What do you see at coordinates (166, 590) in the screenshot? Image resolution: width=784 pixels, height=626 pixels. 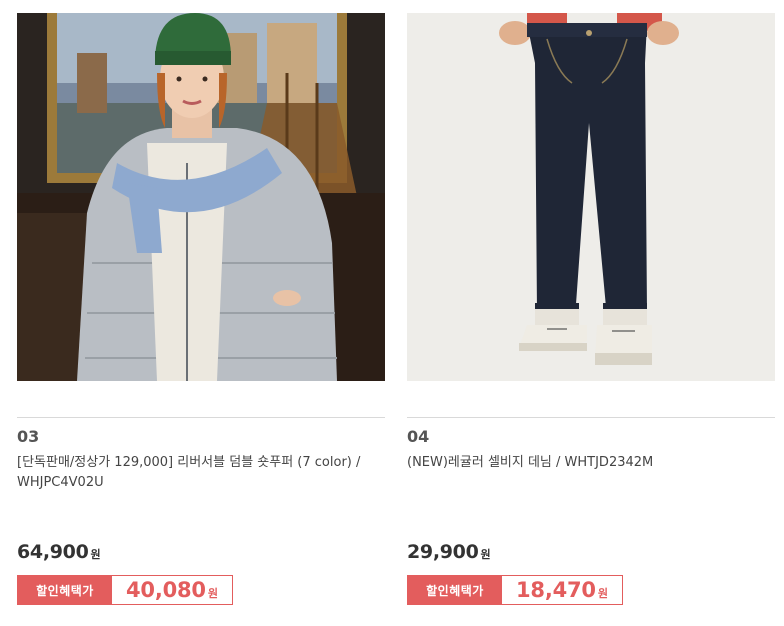 I see `discount-price: 40,080` at bounding box center [166, 590].